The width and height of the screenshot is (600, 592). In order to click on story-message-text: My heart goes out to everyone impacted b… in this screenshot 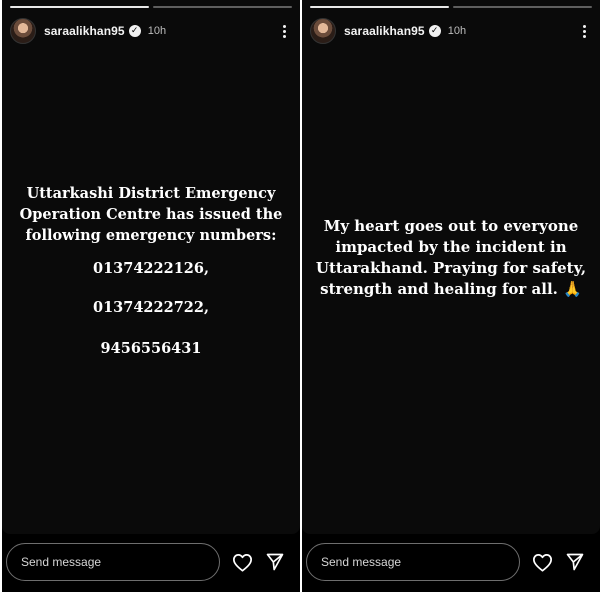, I will do `click(451, 257)`.